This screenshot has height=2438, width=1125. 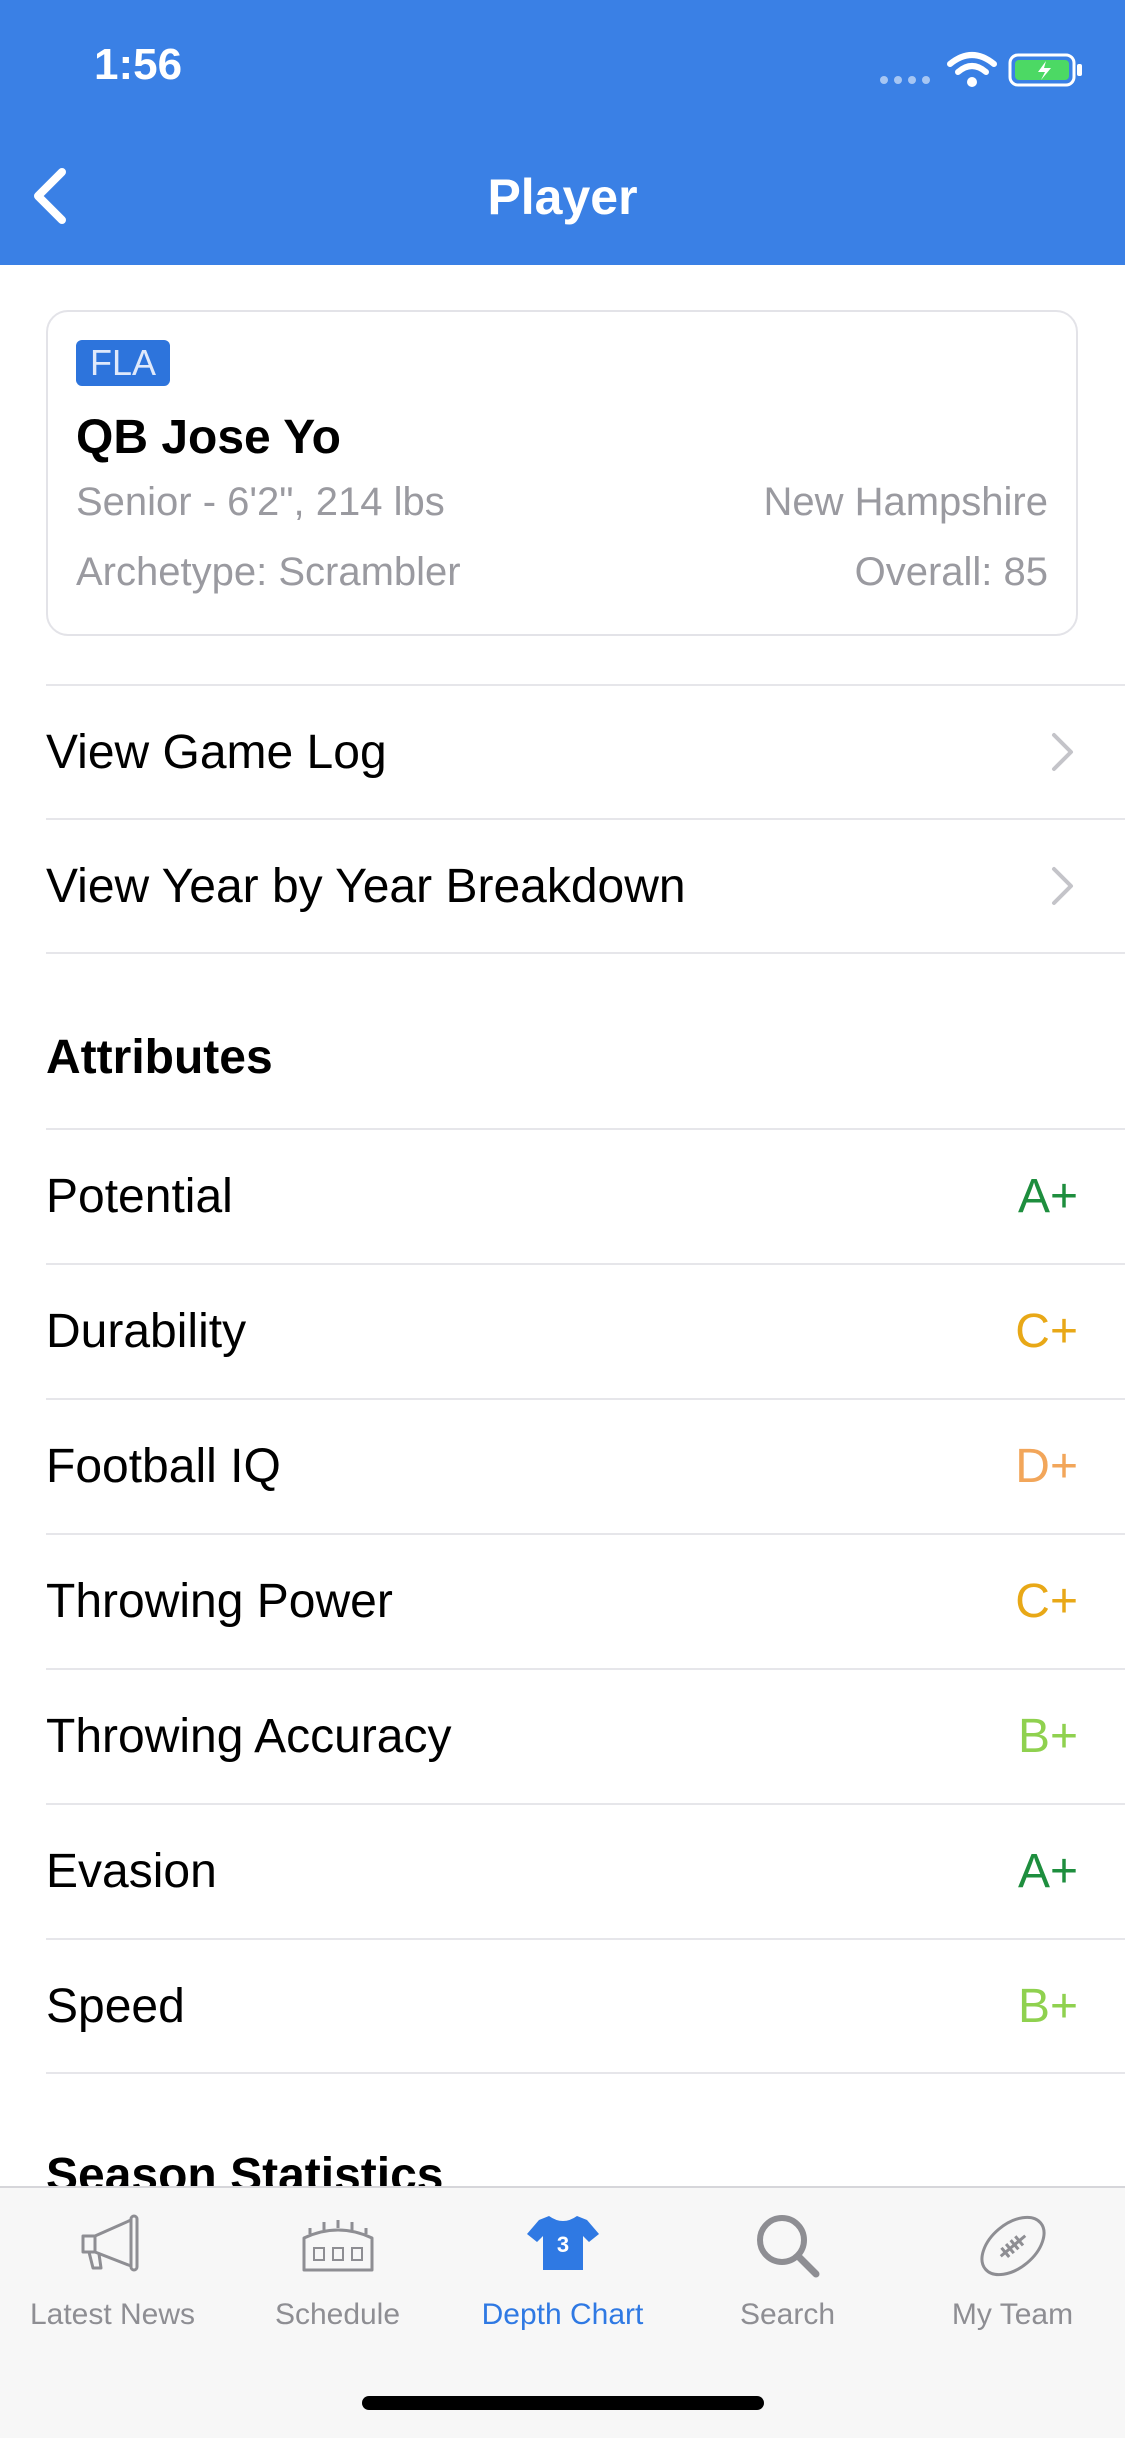 I want to click on cellular-signal-icon, so click(x=905, y=80).